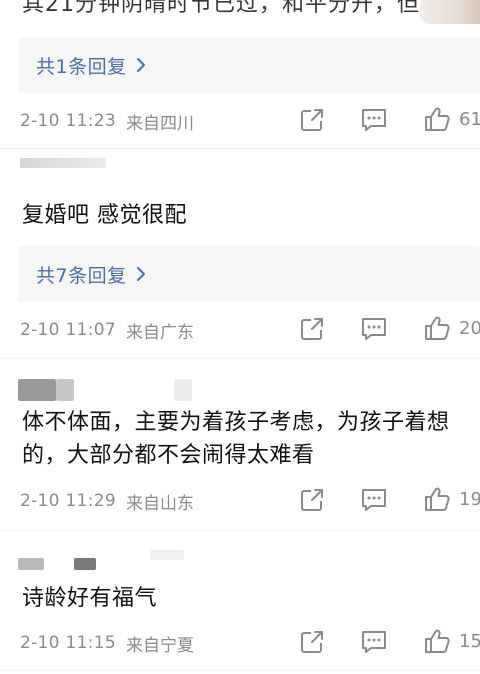  I want to click on like-count: 19, so click(469, 499).